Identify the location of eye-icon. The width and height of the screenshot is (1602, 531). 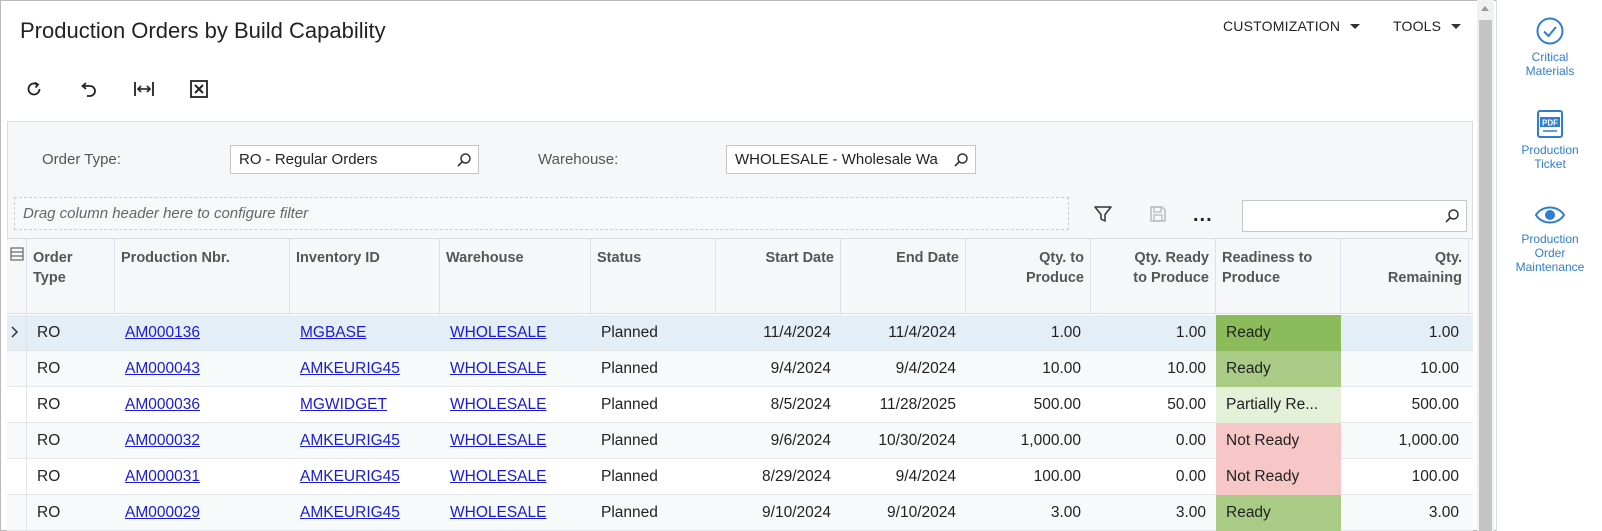
(1550, 215).